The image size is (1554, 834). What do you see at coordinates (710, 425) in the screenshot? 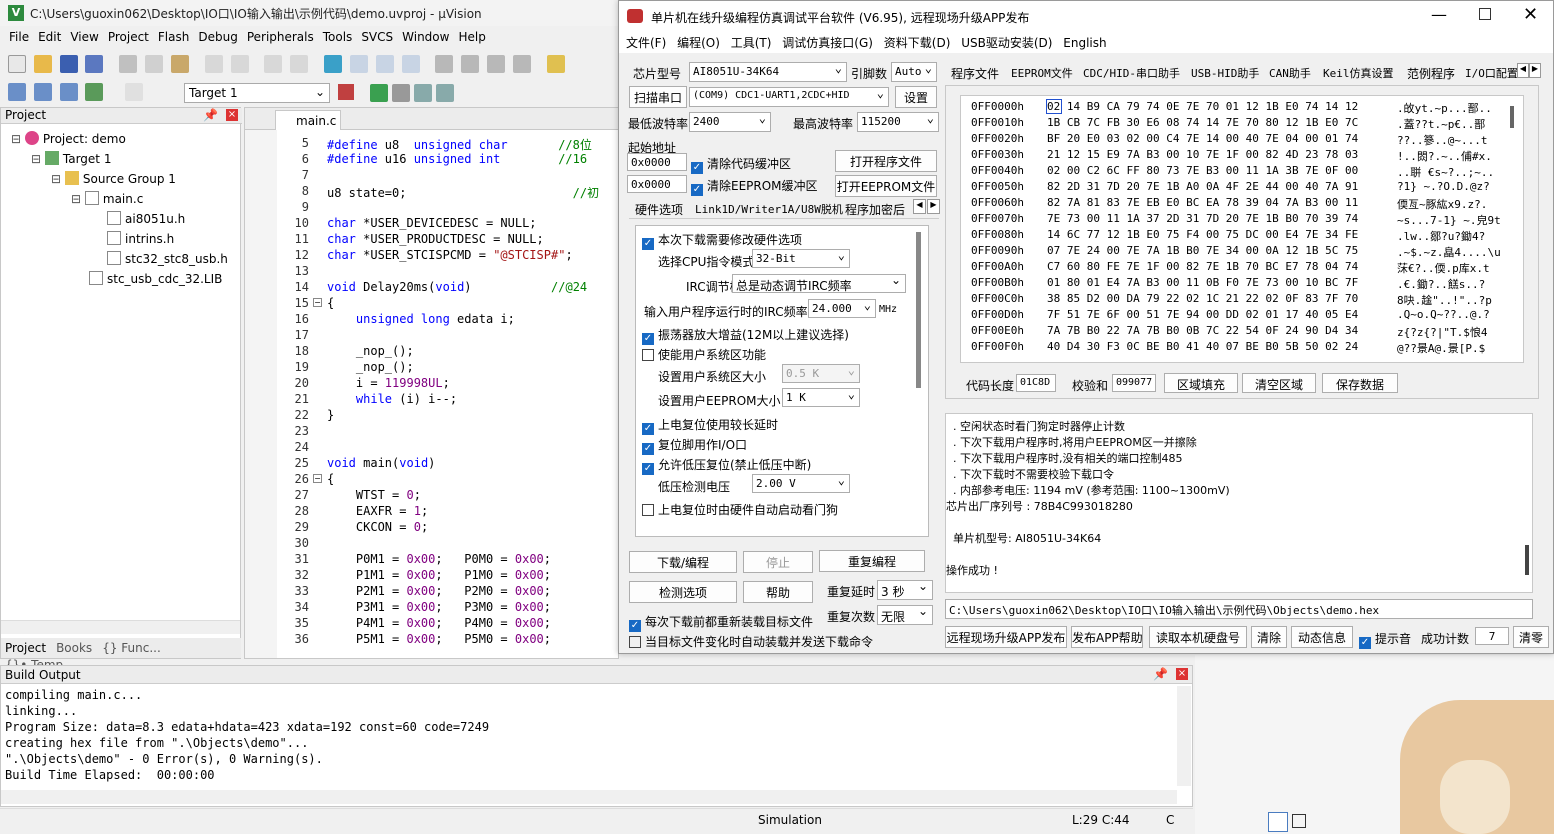
I see `por-delay-checkbox: ✓ 上电复位使用较长延时` at bounding box center [710, 425].